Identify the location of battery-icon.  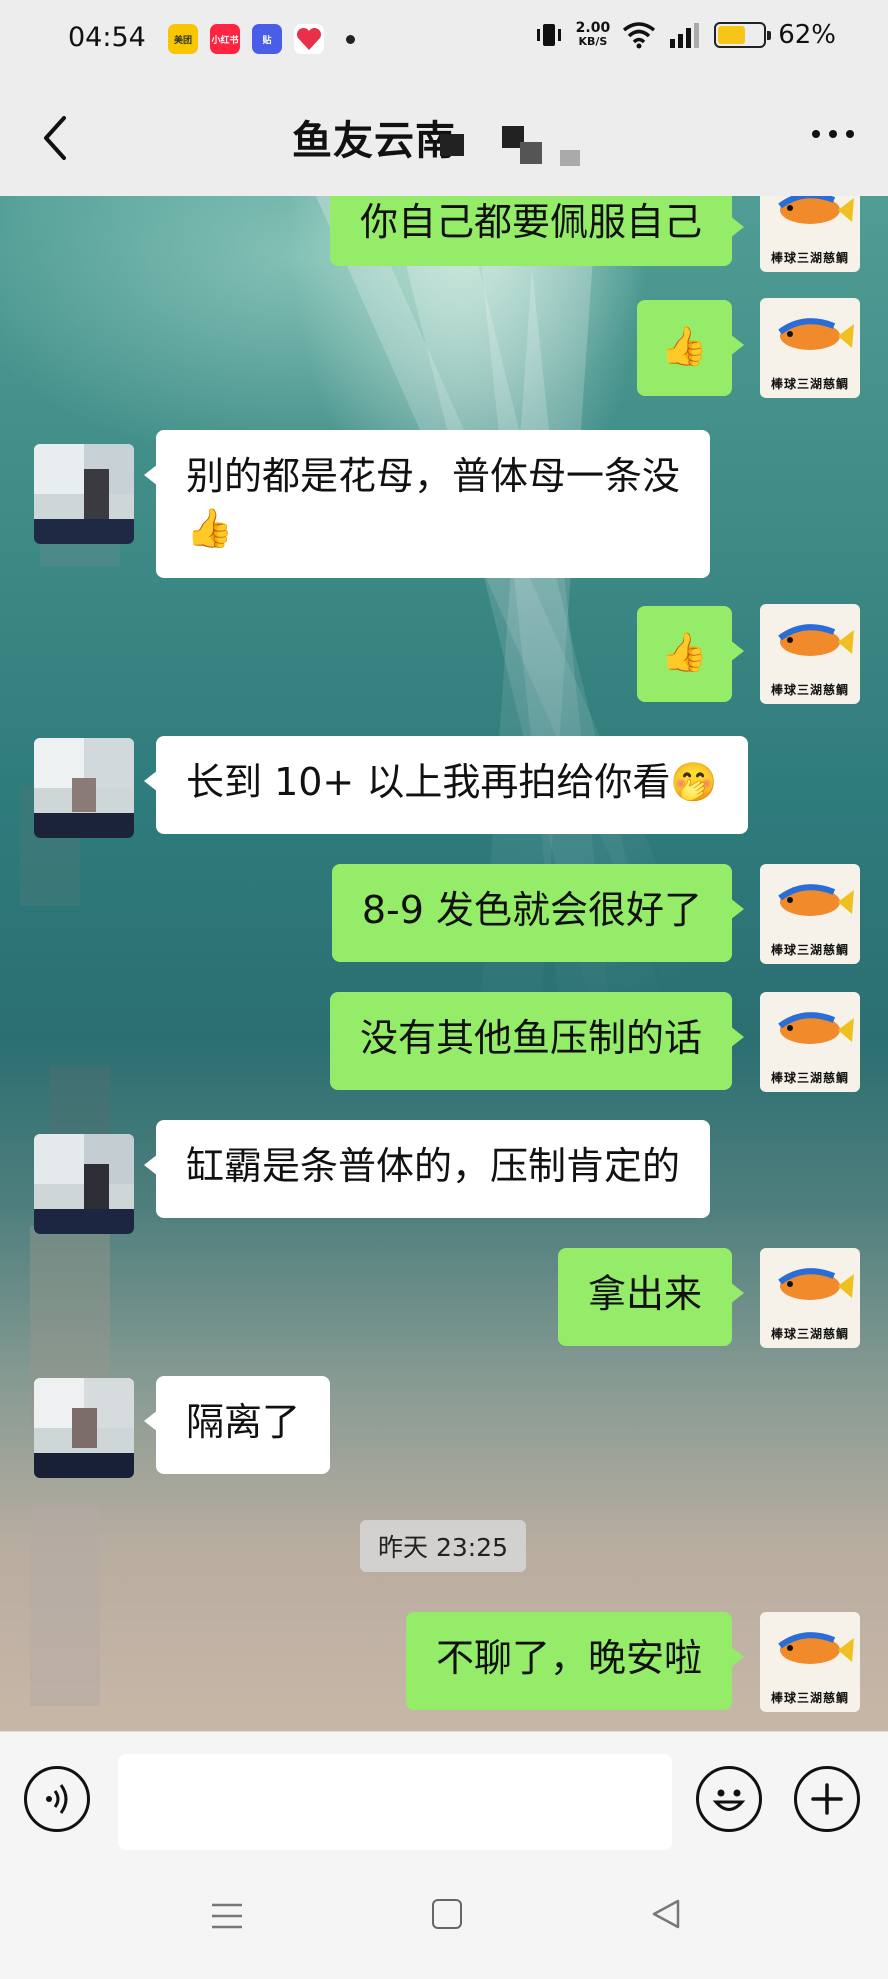
(743, 35).